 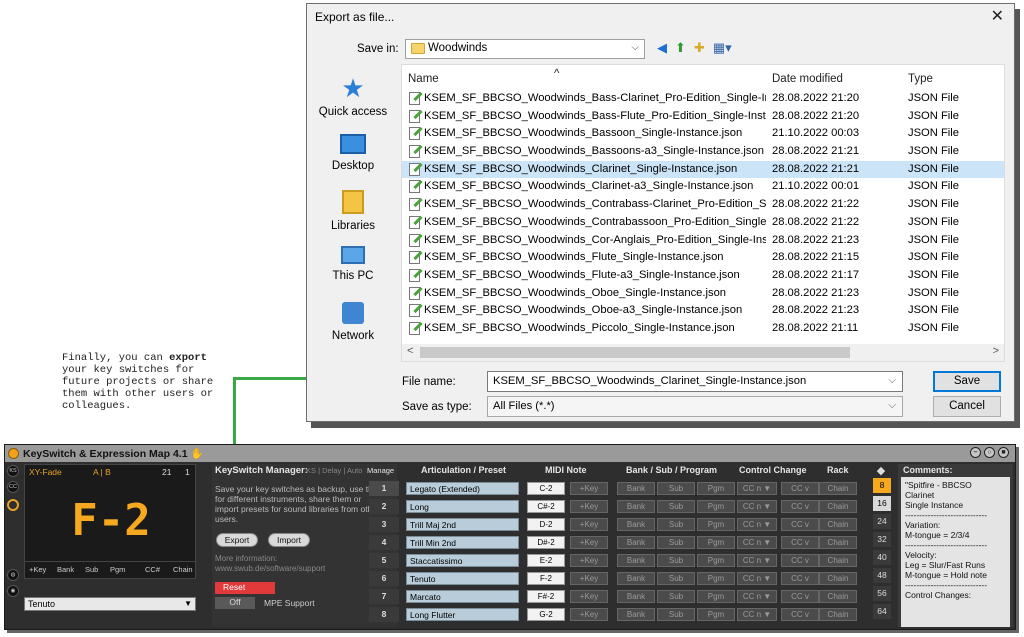 What do you see at coordinates (546, 596) in the screenshot?
I see `midi-note-cell: F#-2` at bounding box center [546, 596].